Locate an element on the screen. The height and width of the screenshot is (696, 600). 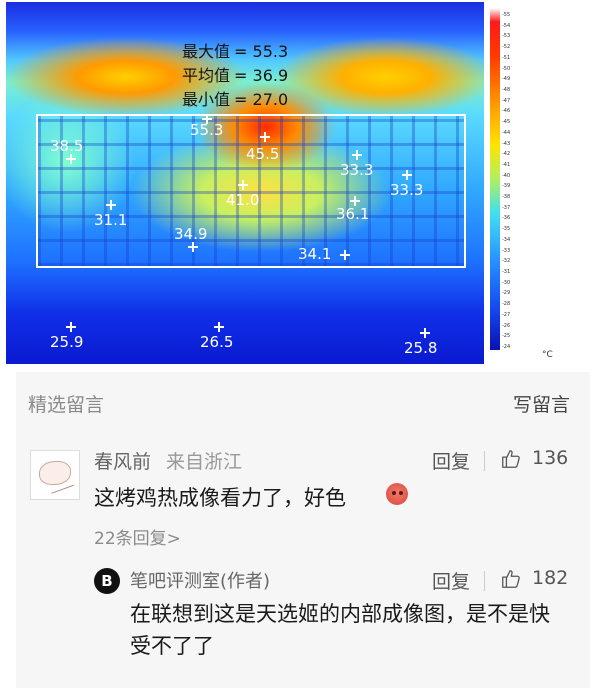
scale-tick-label: -34 is located at coordinates (506, 240).